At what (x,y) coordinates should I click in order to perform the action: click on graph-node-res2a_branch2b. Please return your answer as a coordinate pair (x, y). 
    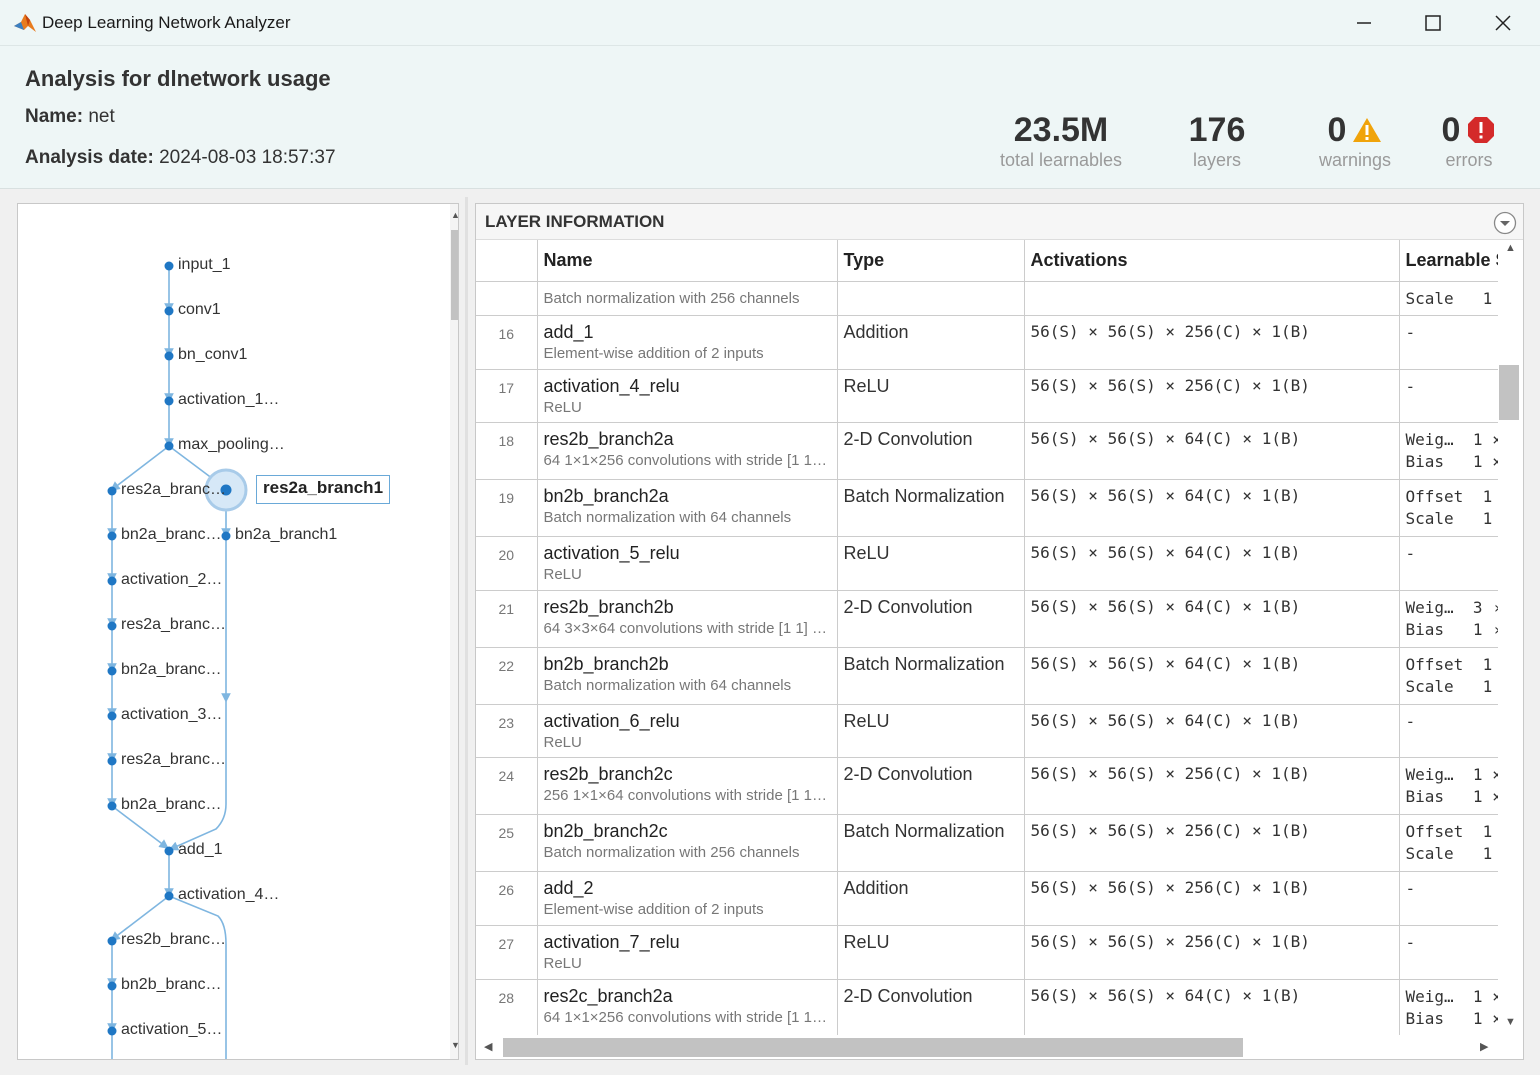
    Looking at the image, I should click on (112, 626).